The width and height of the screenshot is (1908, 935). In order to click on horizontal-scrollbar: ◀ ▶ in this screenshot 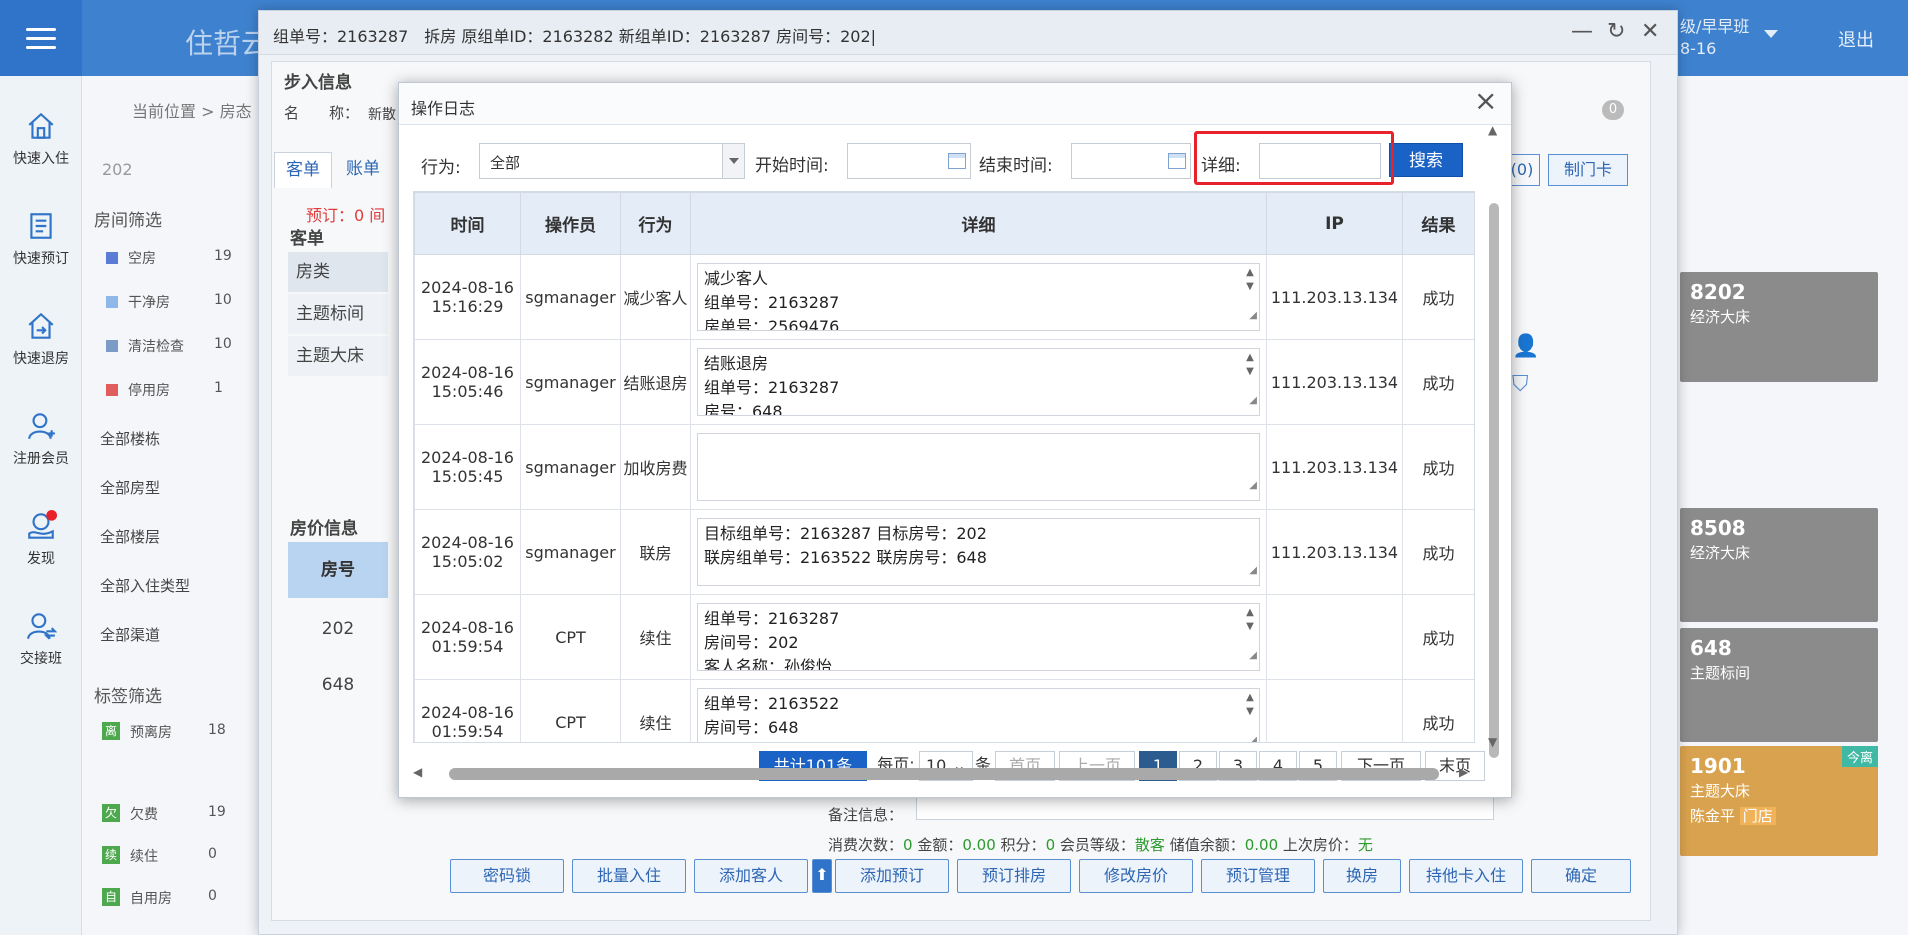, I will do `click(943, 773)`.